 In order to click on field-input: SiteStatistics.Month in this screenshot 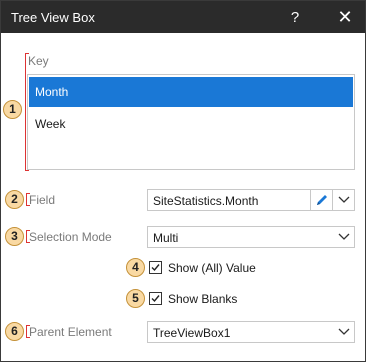, I will do `click(251, 200)`.